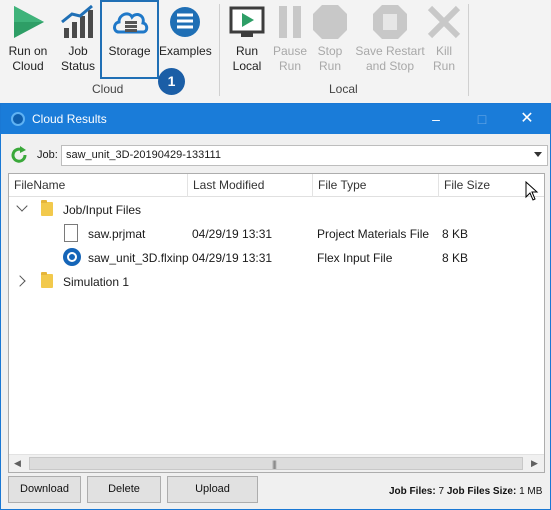  I want to click on run-on-cloud-label-2: Cloud, so click(28, 66).